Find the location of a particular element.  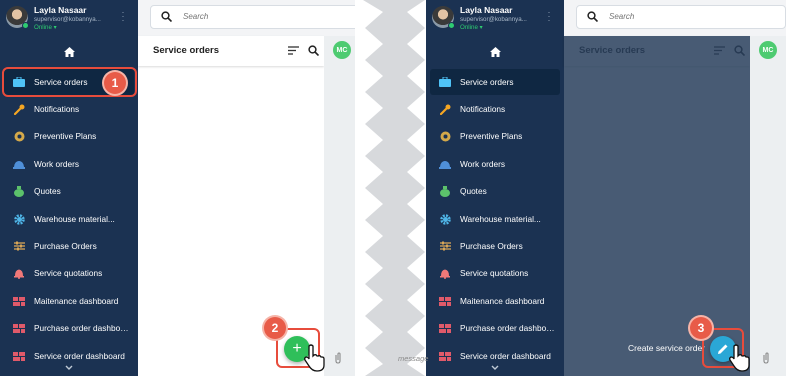

chat-area is located at coordinates (768, 206).